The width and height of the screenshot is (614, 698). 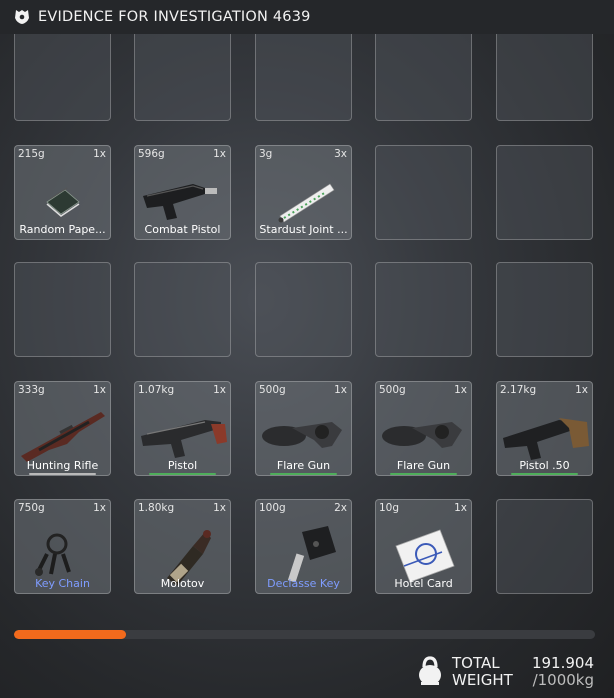 What do you see at coordinates (182, 192) in the screenshot?
I see `inventory-slot: 596g 1x Combat Pistol` at bounding box center [182, 192].